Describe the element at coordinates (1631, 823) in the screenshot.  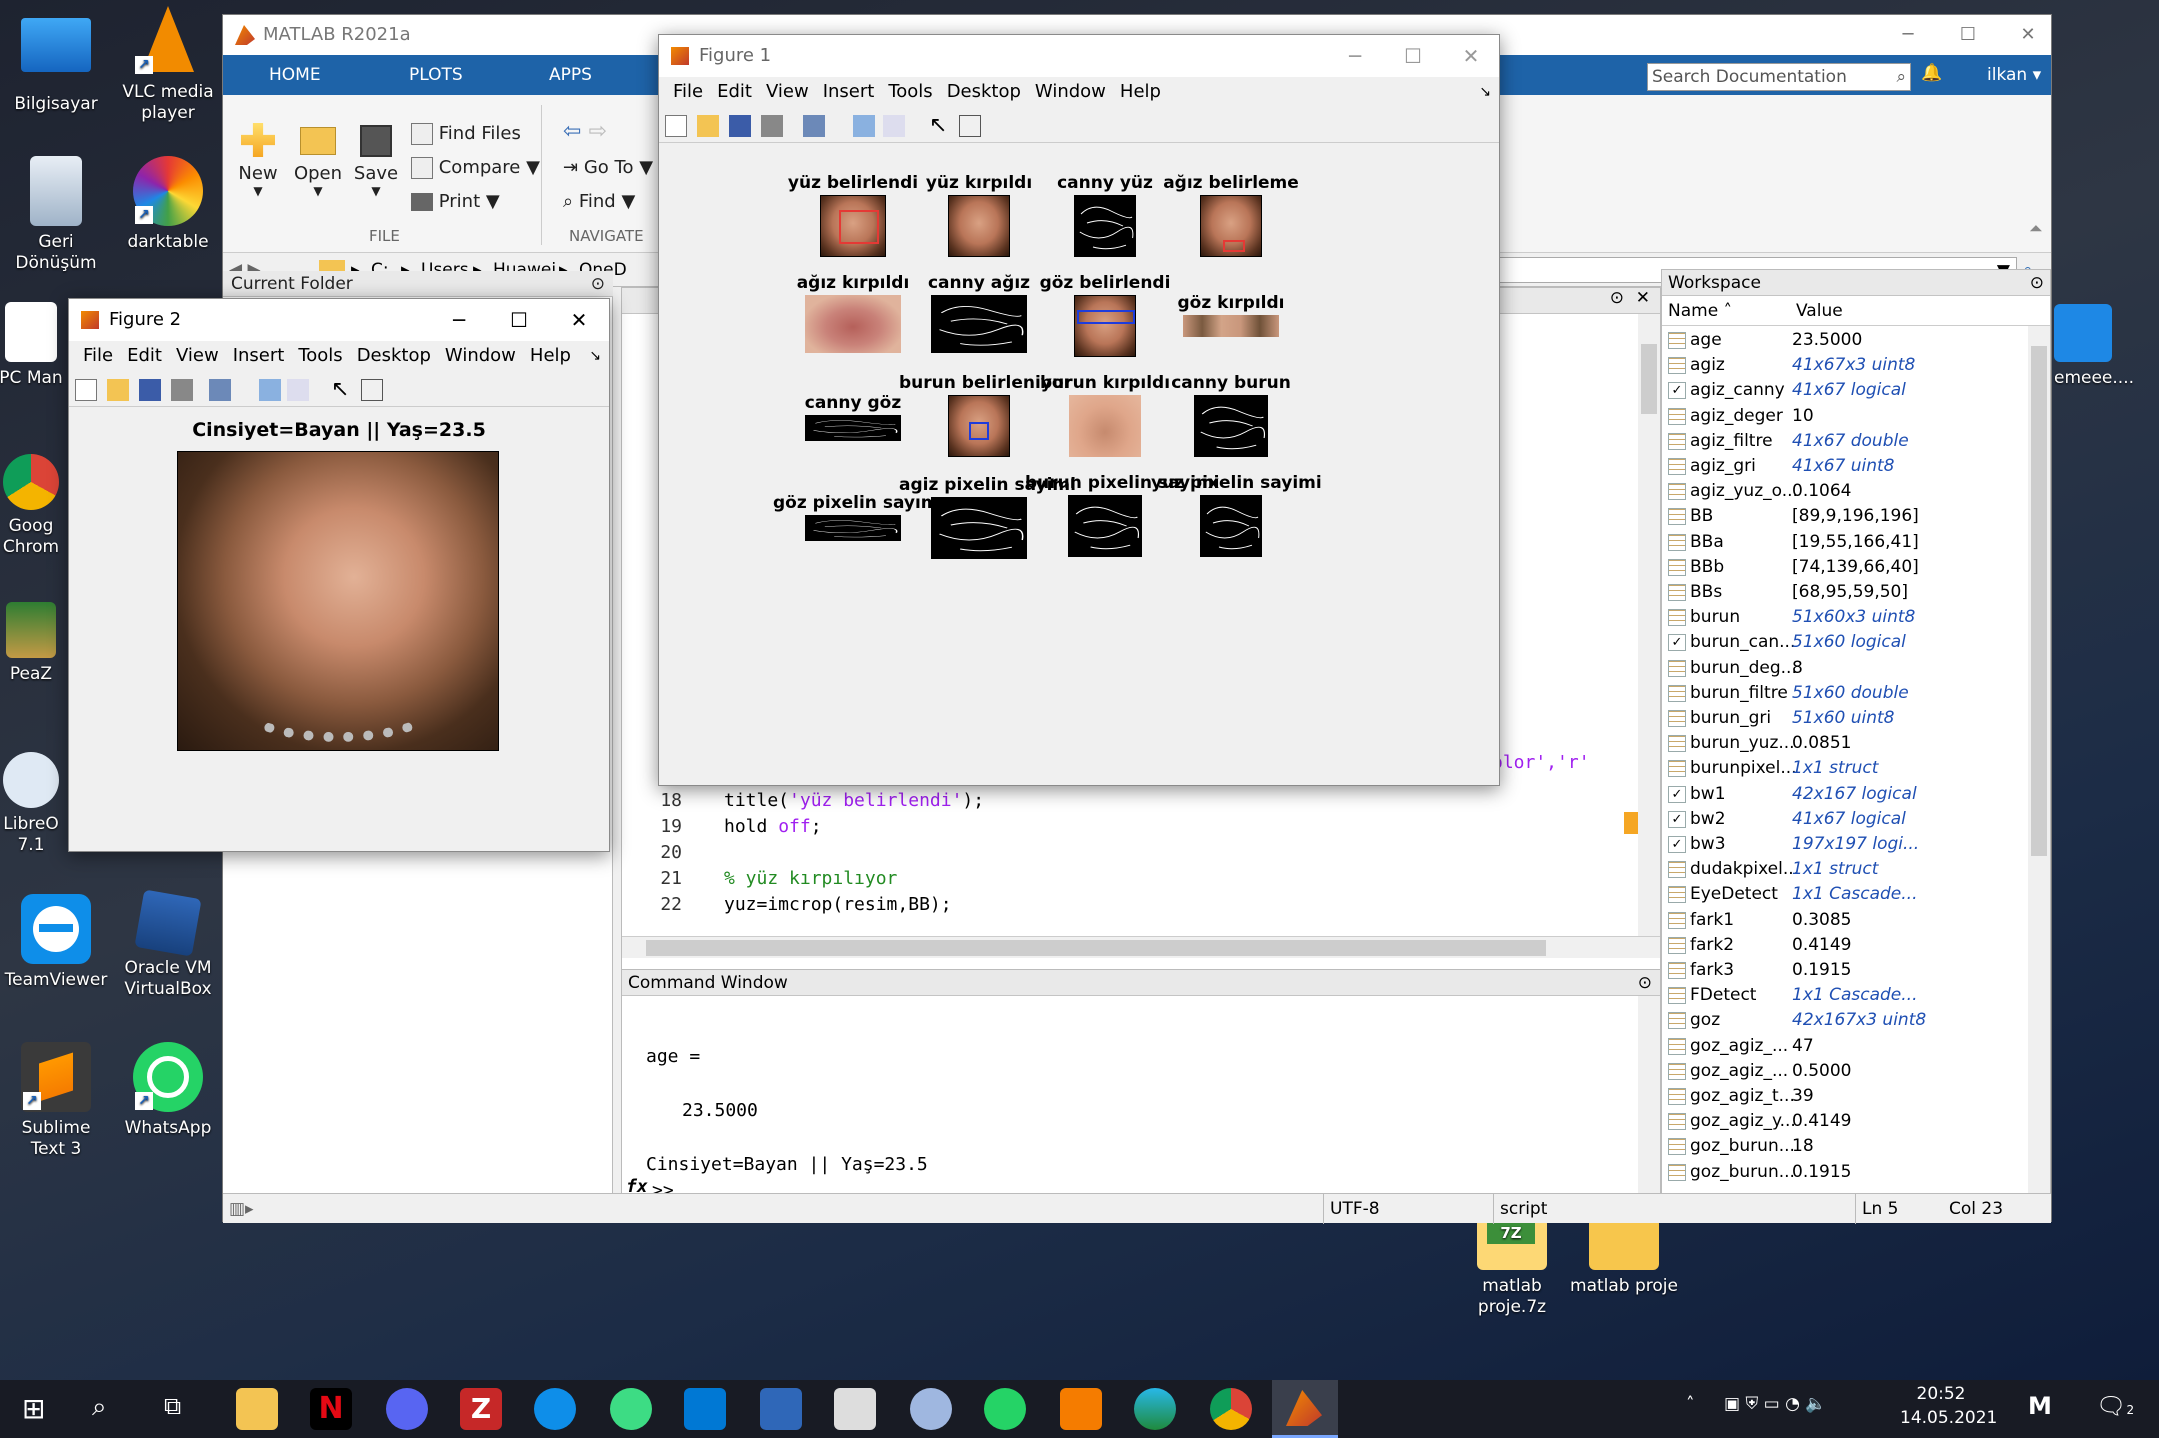
I see `warning-marker` at that location.